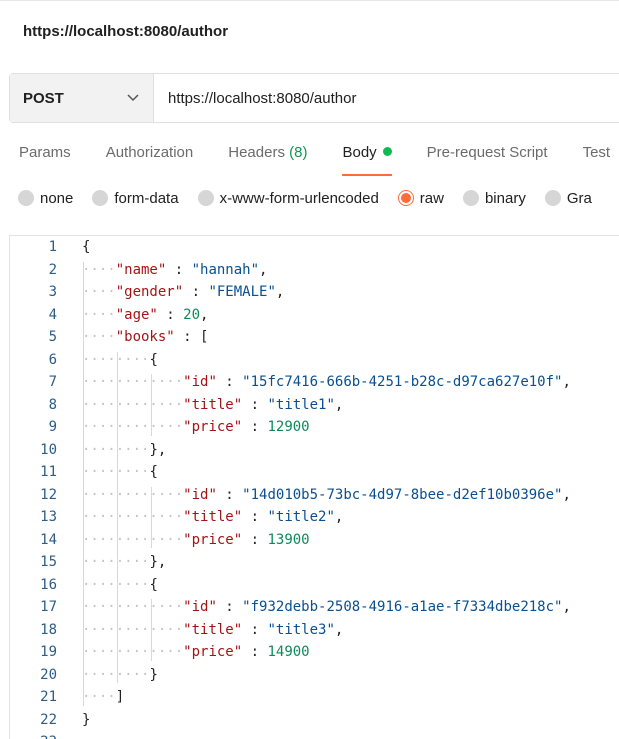  I want to click on tab-body: Body, so click(367, 158).